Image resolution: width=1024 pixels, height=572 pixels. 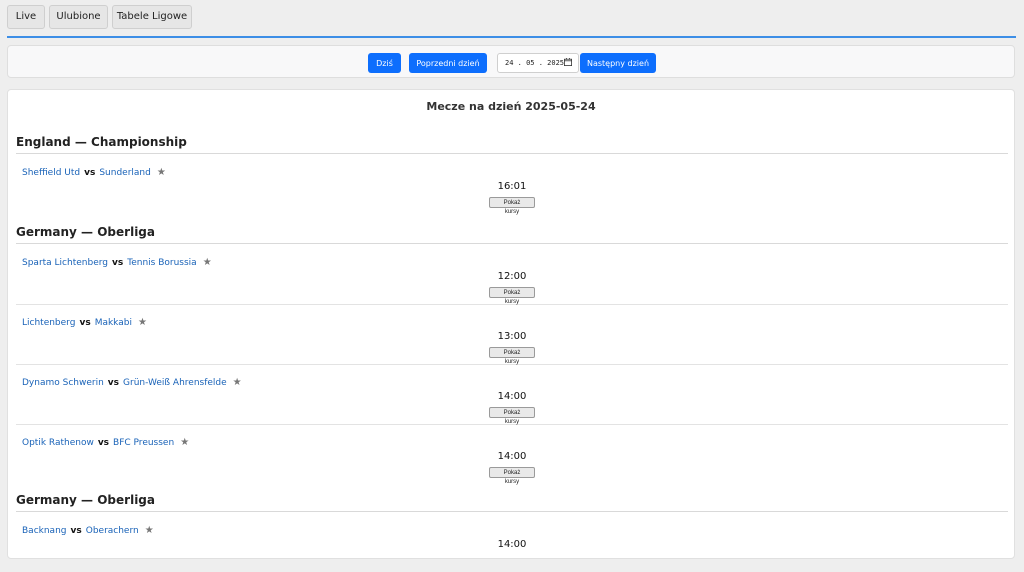 I want to click on tab-league-tables: Tabele Ligowe, so click(x=152, y=17).